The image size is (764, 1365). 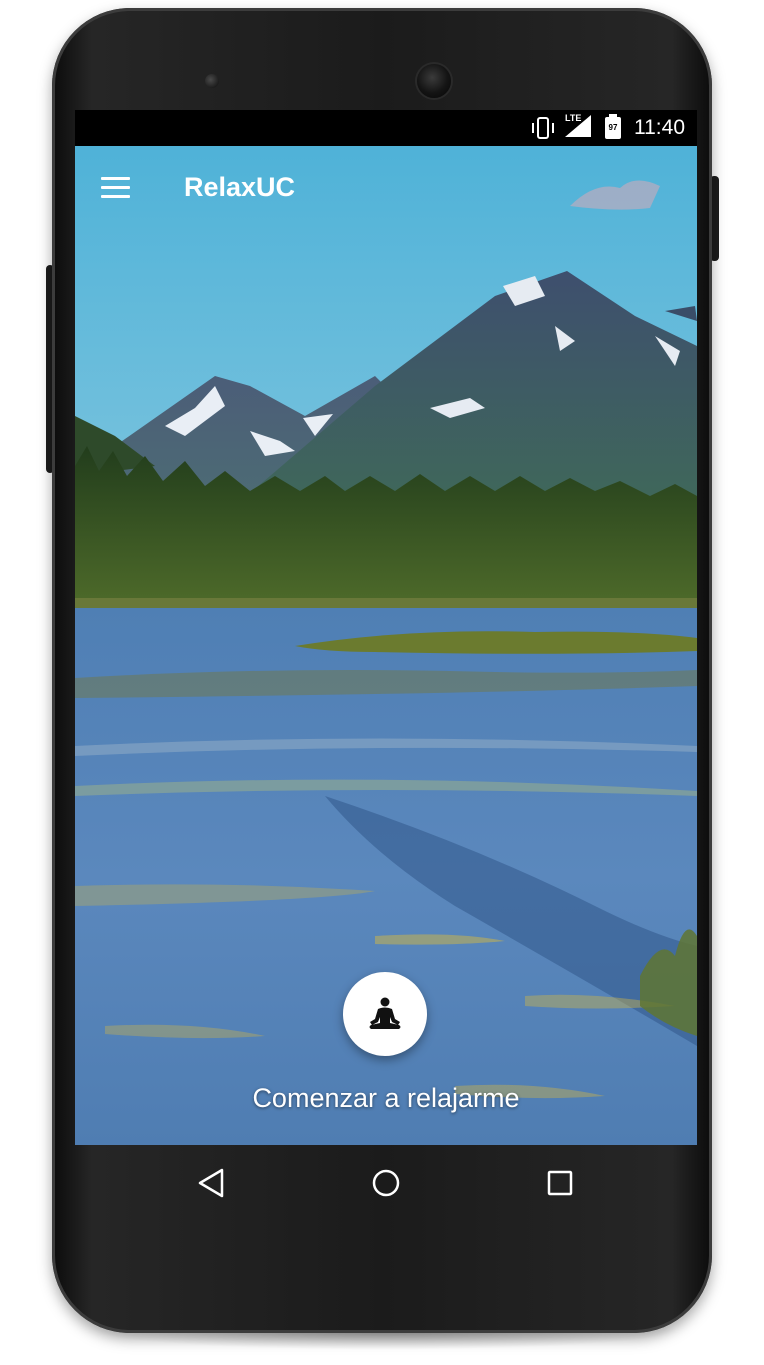 I want to click on lte-signal-icon: LTE, so click(x=578, y=126).